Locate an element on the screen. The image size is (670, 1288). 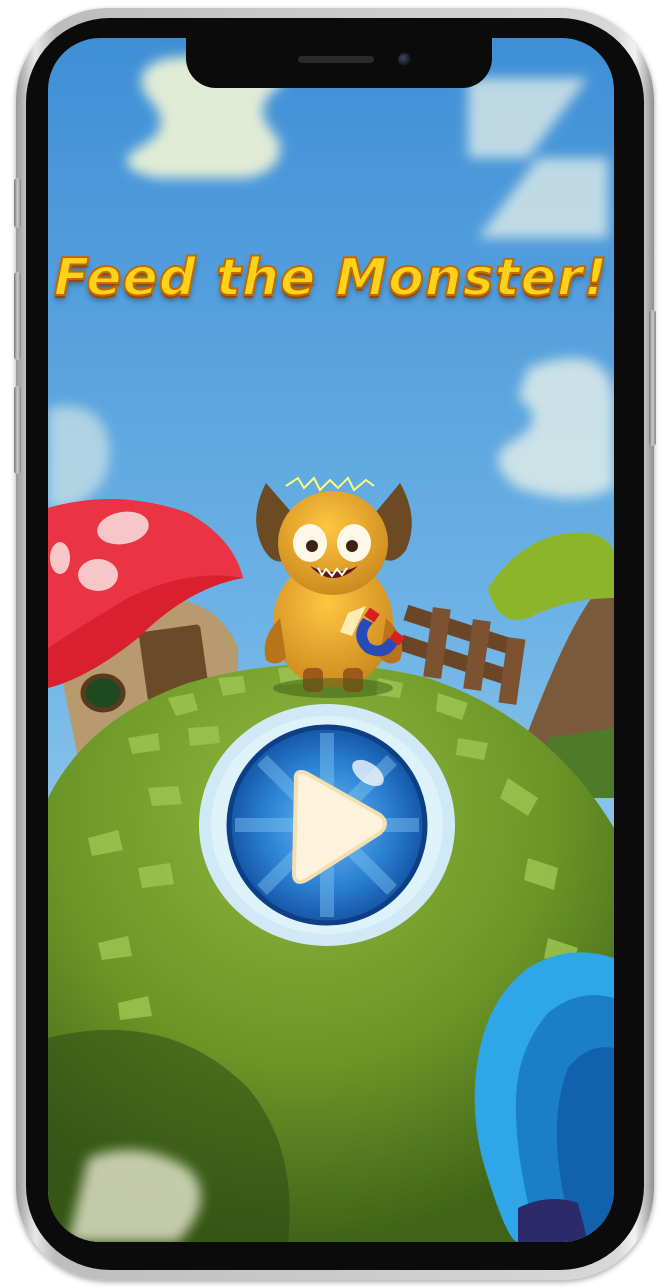
play-triangle-icon is located at coordinates (327, 825).